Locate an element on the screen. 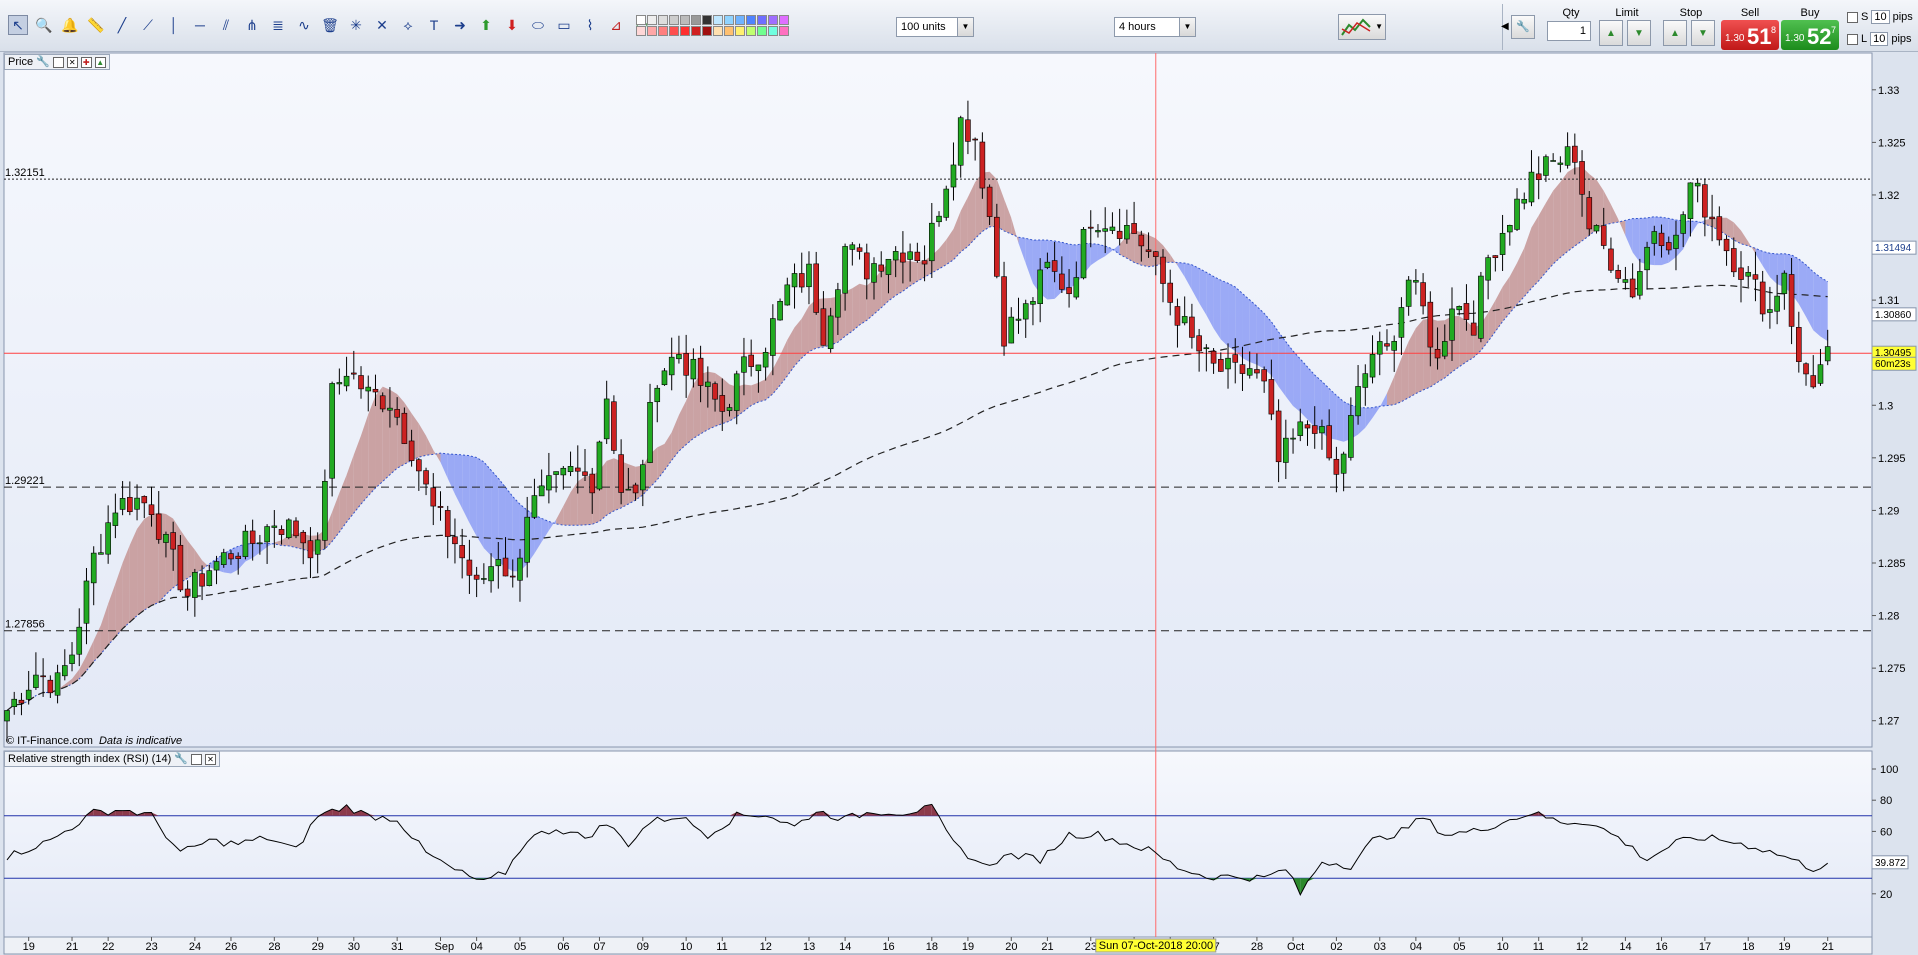  pointer-icon: ↖ is located at coordinates (18, 25).